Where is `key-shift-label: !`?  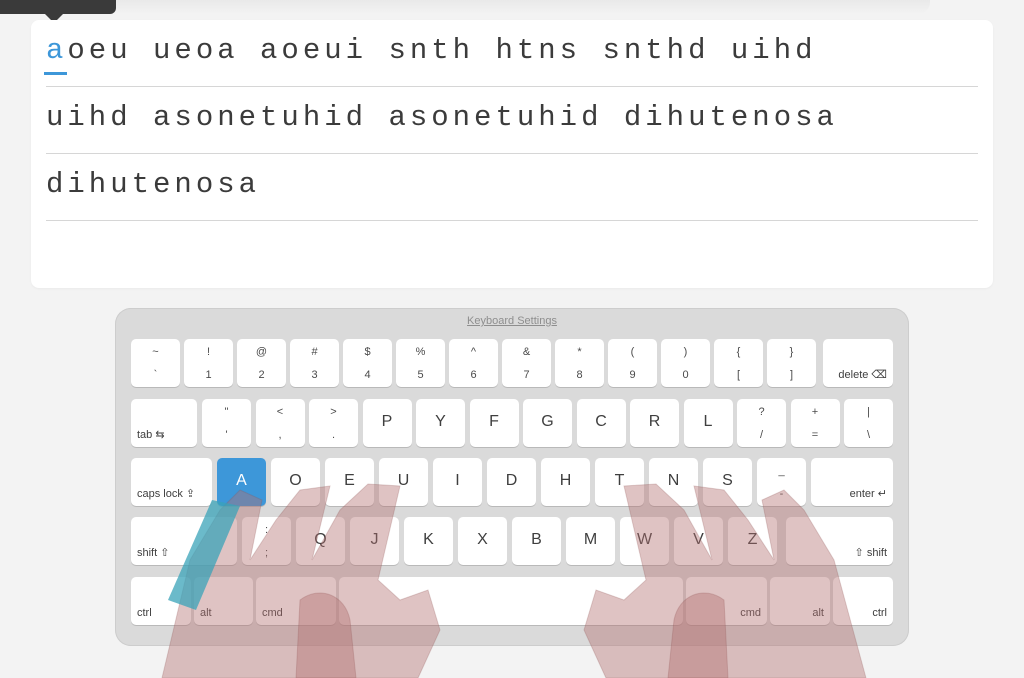
key-shift-label: ! is located at coordinates (208, 352).